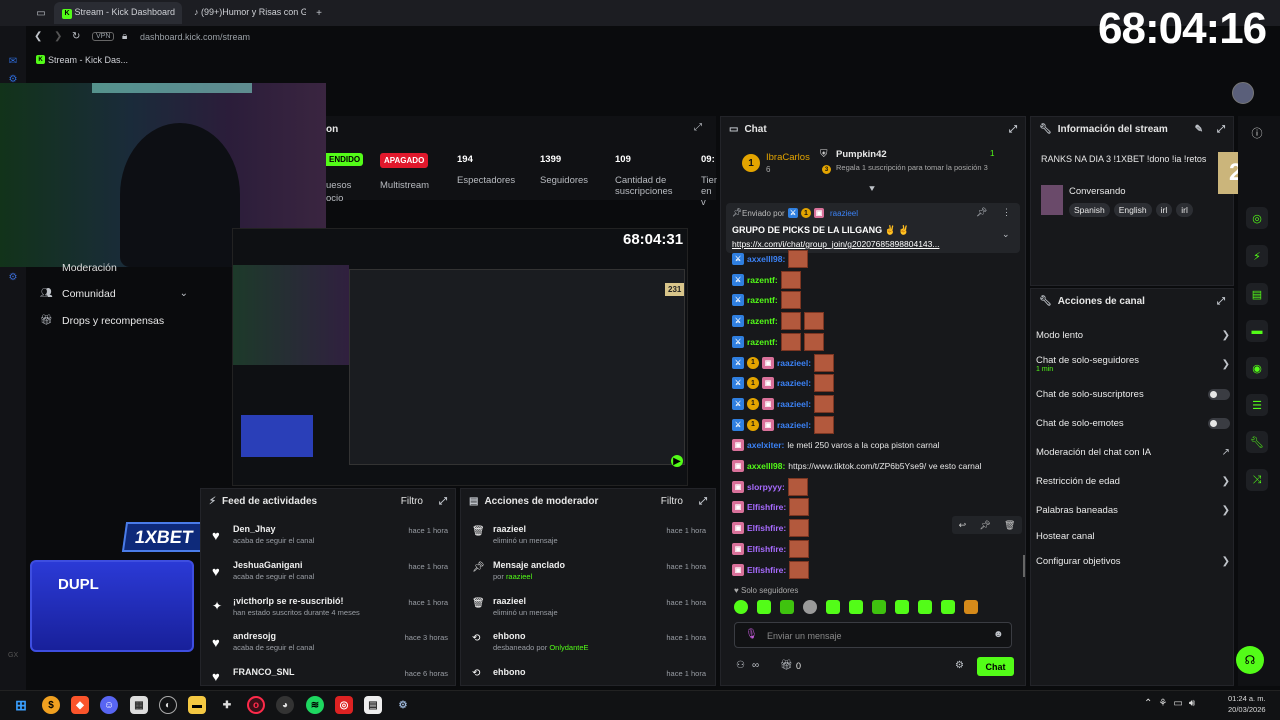 The image size is (1280, 720). I want to click on action-goals: Configurar objetivos ❯, so click(1133, 561).